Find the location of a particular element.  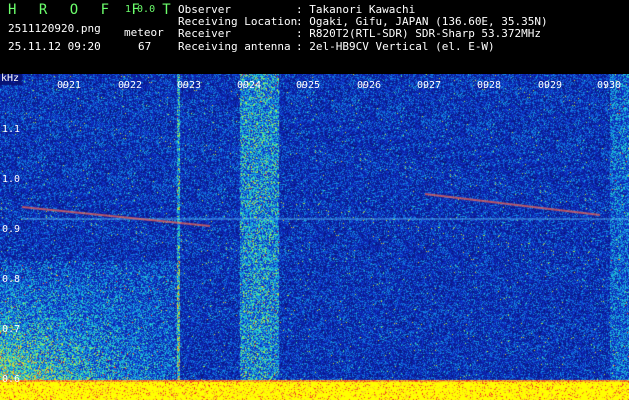

receiver-label: Receiver is located at coordinates (204, 34).